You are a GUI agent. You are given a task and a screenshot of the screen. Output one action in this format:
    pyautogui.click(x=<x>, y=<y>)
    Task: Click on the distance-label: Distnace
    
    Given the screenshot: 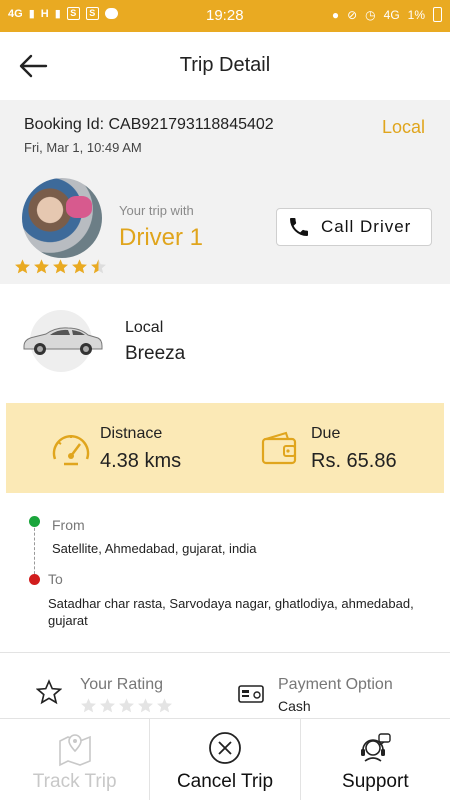 What is the action you would take?
    pyautogui.click(x=131, y=433)
    